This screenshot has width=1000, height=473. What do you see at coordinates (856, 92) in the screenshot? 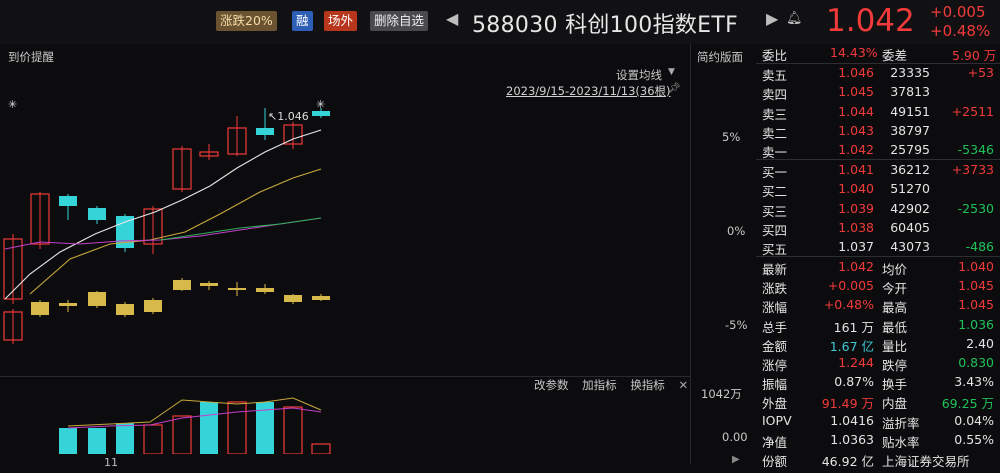
I see `level-price: 1.045` at bounding box center [856, 92].